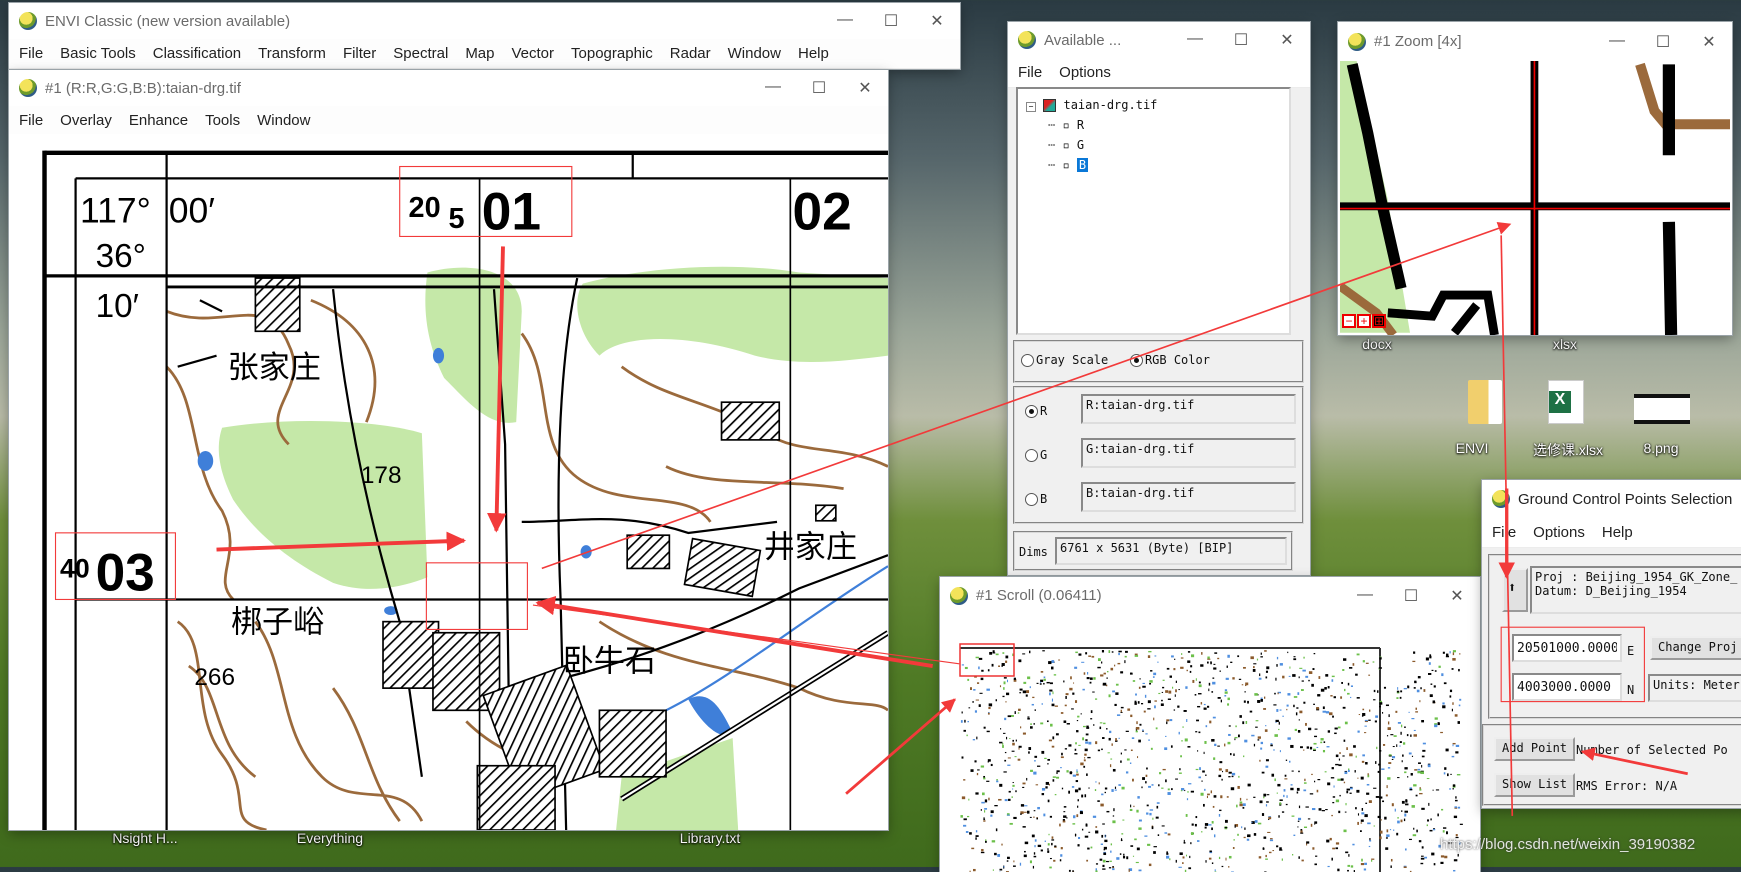 The image size is (1741, 872). Describe the element at coordinates (1379, 321) in the screenshot. I see `crosshair-toggle-icon: ⊞` at that location.